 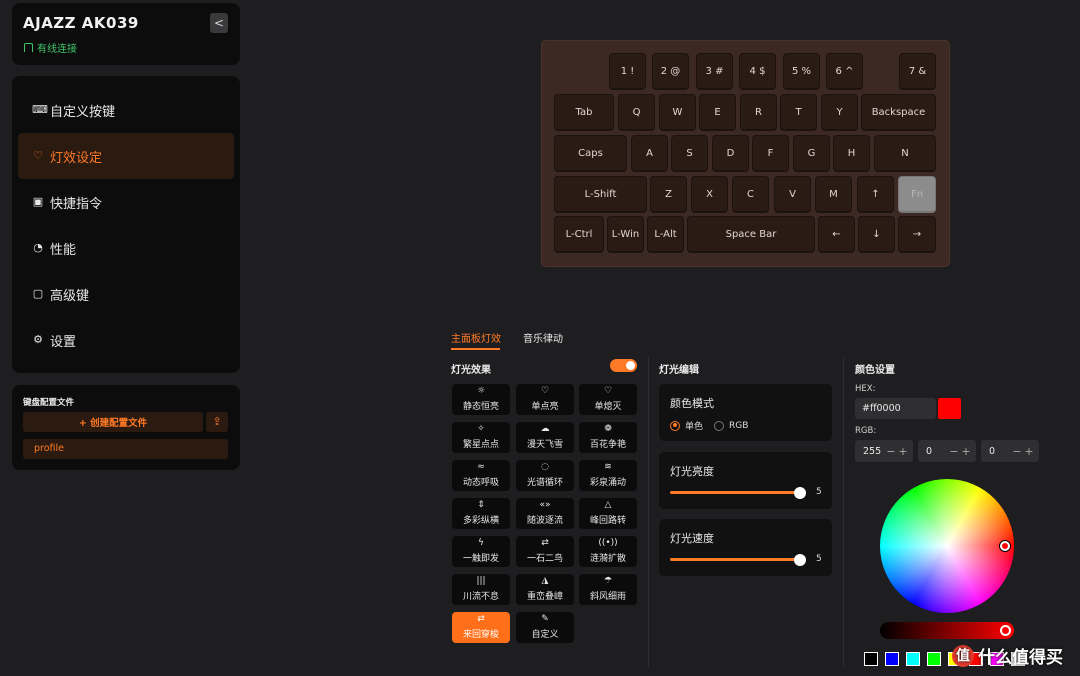 What do you see at coordinates (545, 551) in the screenshot?
I see `effect-button: ⇄ 一石二鸟` at bounding box center [545, 551].